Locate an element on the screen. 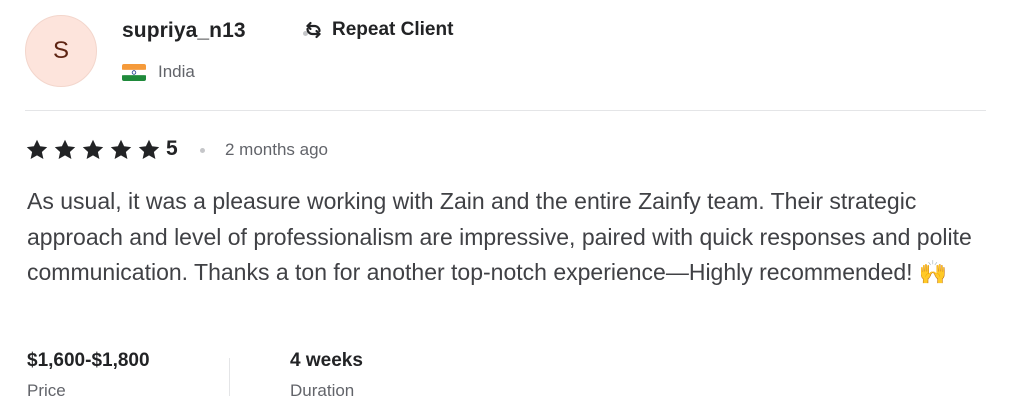 This screenshot has width=1015, height=414. avatar-initial: S is located at coordinates (60, 50).